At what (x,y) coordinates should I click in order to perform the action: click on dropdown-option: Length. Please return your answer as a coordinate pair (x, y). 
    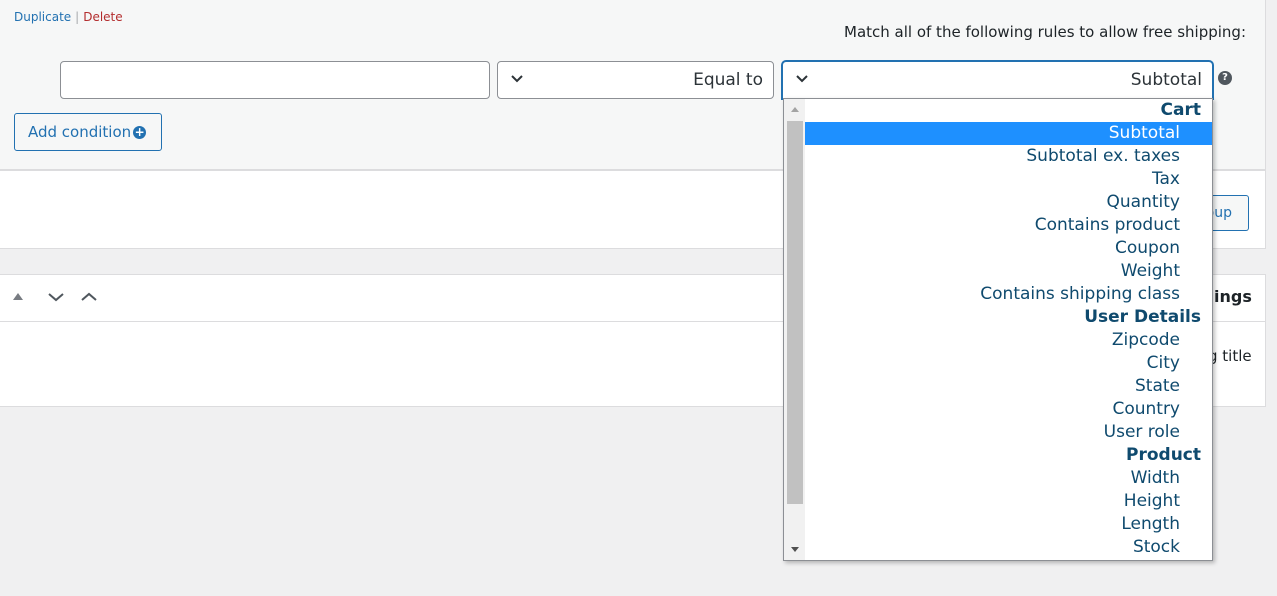
    Looking at the image, I should click on (1008, 524).